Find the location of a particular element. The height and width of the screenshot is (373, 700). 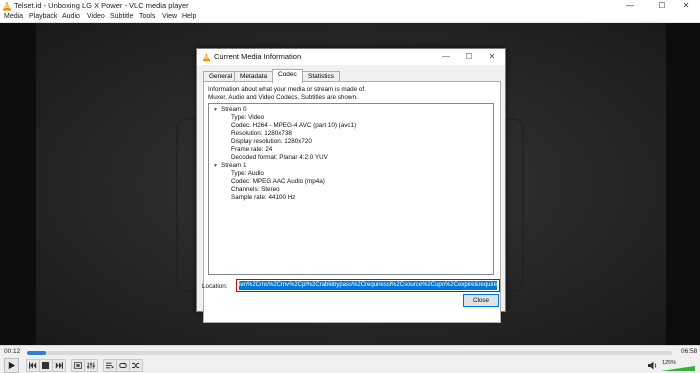

dialog-minimize-button: — is located at coordinates (446, 57).